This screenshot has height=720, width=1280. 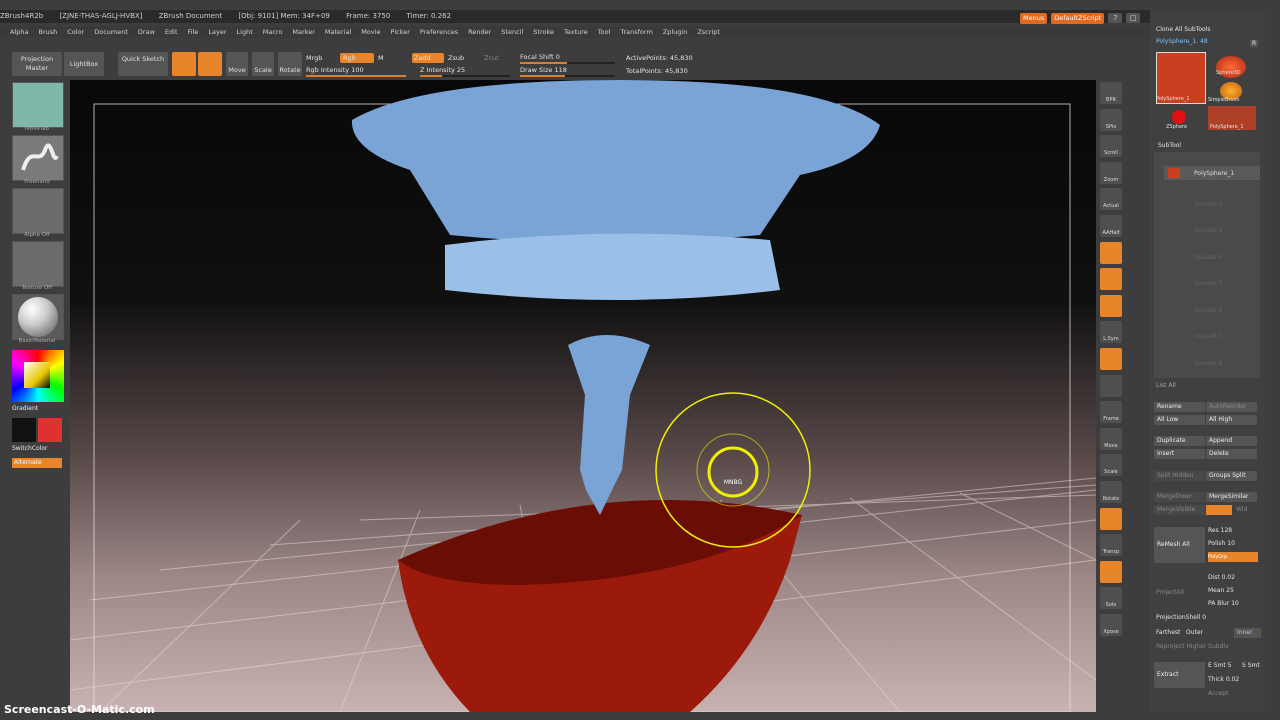 I want to click on clone-all-subtools: Clone All SubTools, so click(x=1183, y=29).